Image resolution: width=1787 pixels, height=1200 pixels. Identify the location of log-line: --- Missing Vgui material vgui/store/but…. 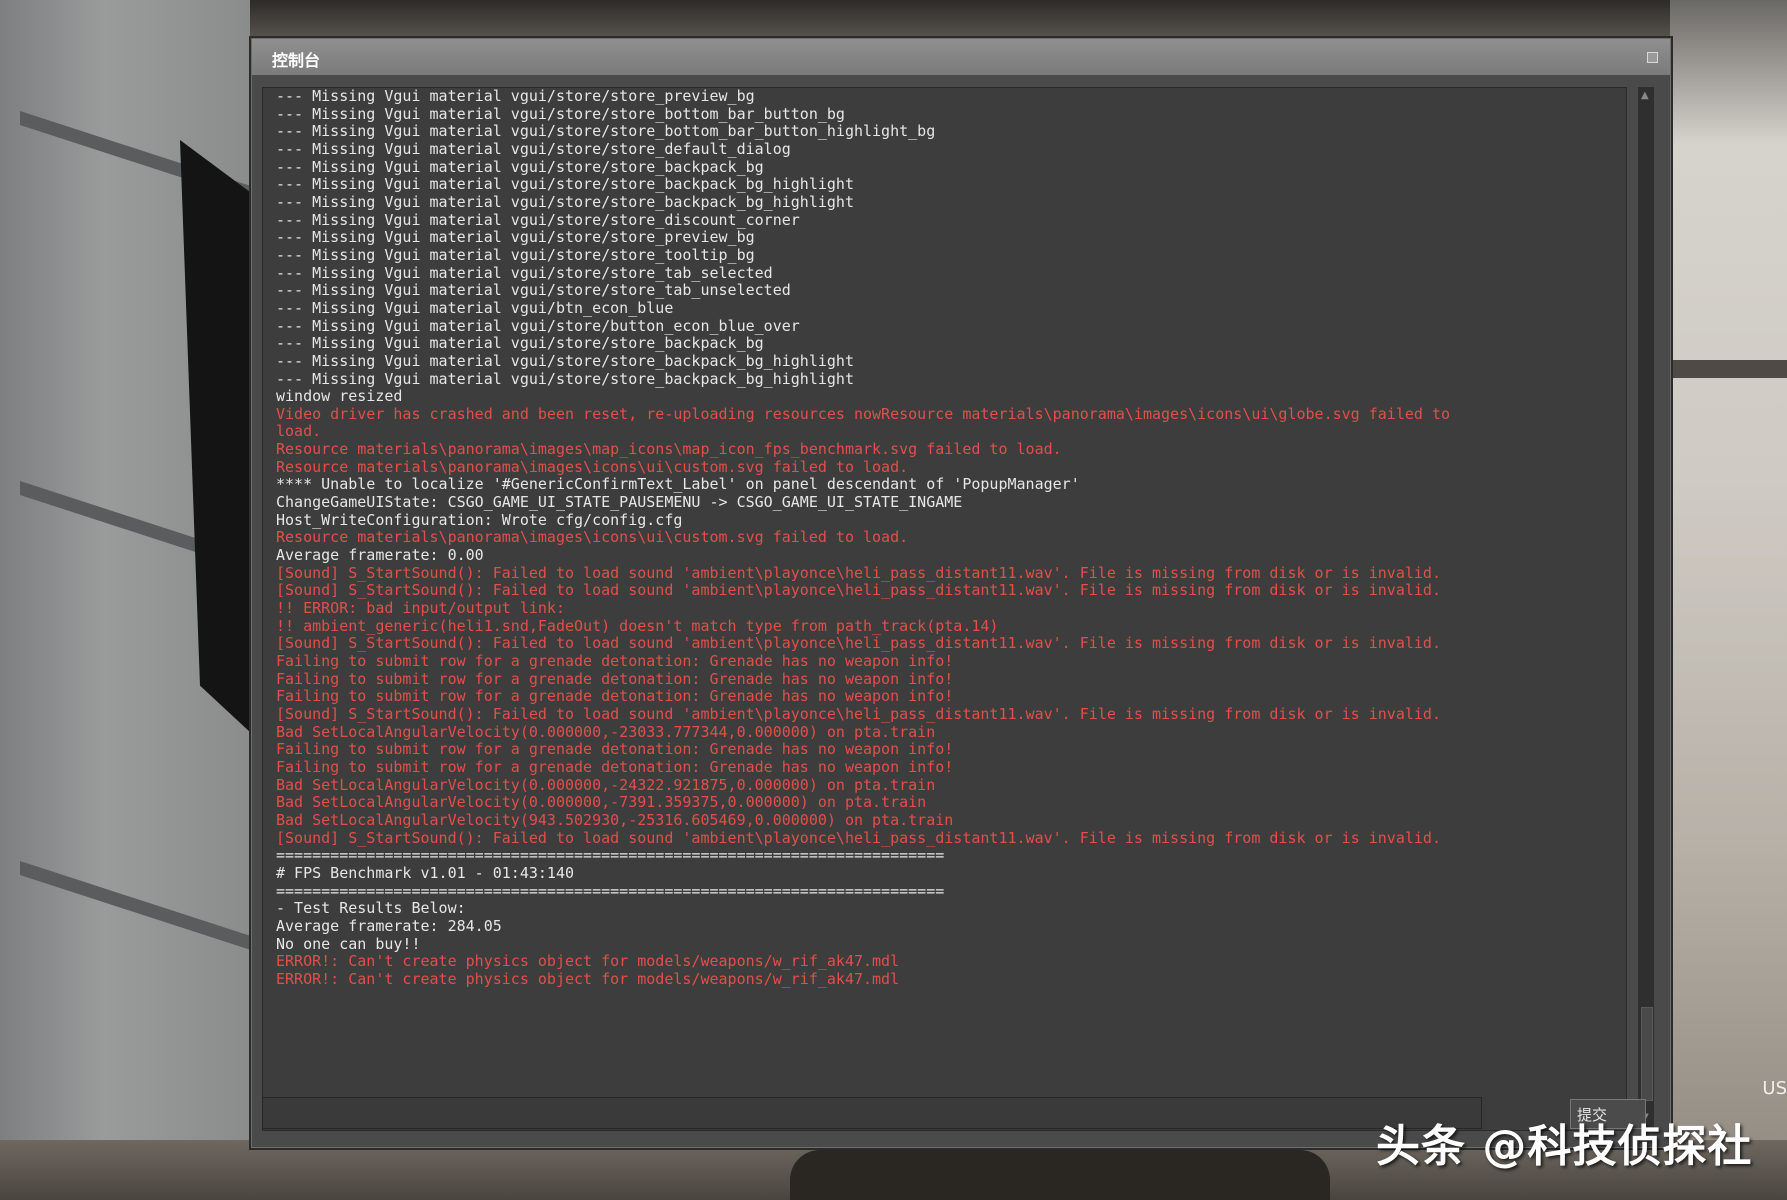
(538, 325).